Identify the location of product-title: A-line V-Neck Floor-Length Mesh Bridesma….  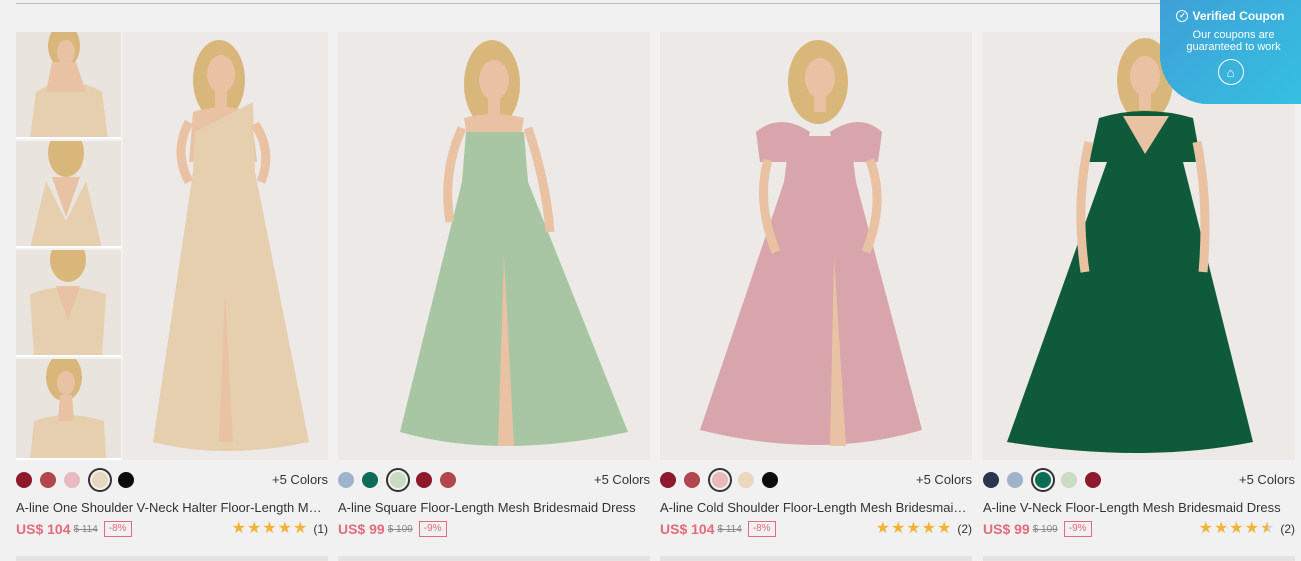
(1139, 507).